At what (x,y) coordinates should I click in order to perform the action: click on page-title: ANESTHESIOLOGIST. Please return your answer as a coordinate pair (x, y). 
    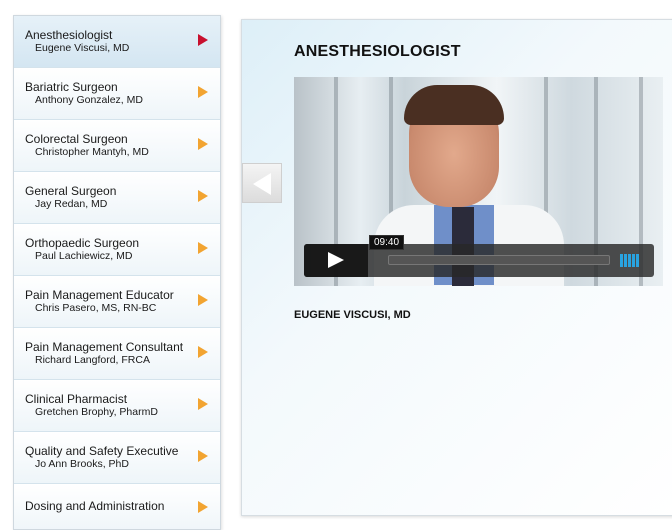
    Looking at the image, I should click on (377, 51).